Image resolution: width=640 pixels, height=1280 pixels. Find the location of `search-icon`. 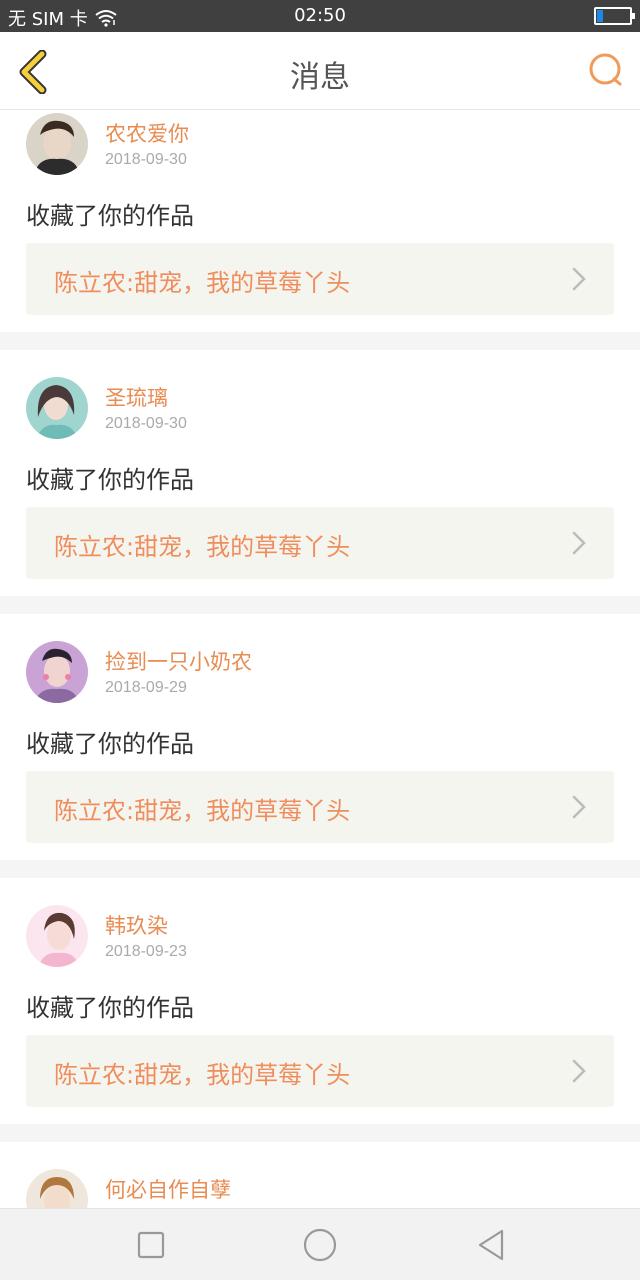

search-icon is located at coordinates (606, 70).